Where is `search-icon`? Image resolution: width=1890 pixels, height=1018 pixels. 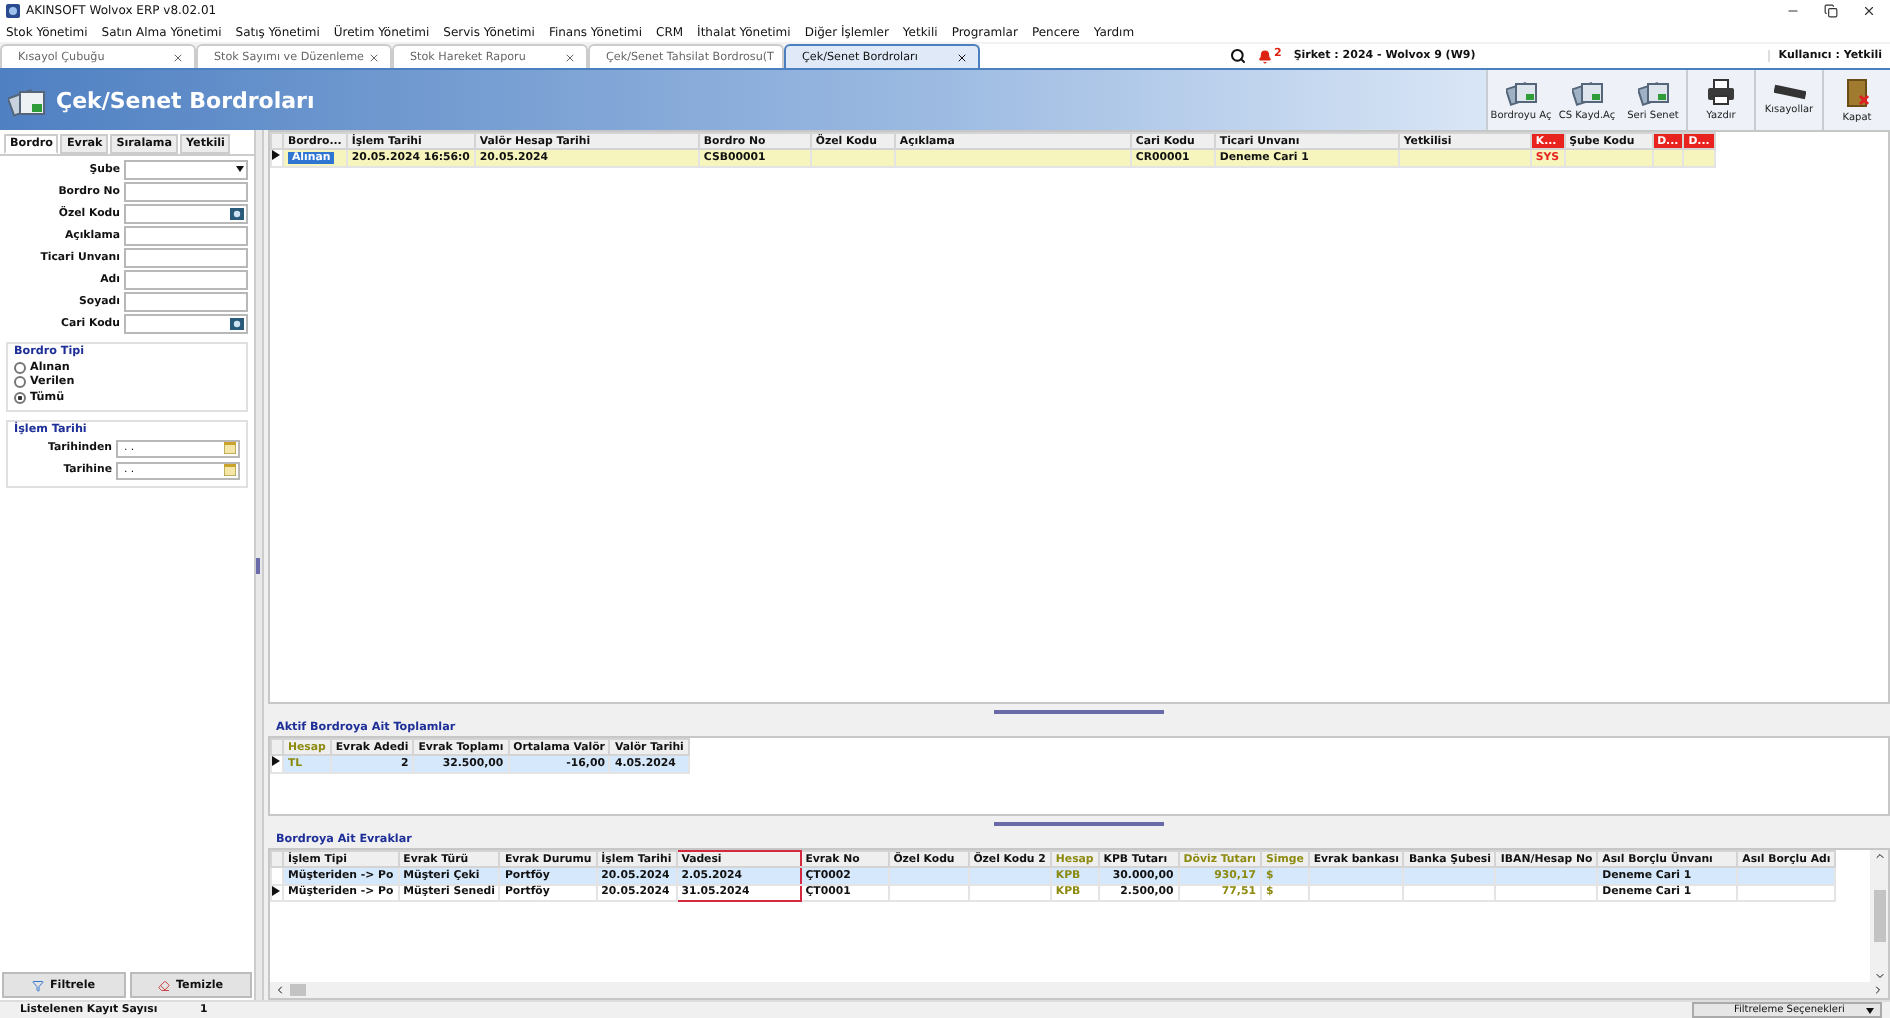
search-icon is located at coordinates (1238, 56).